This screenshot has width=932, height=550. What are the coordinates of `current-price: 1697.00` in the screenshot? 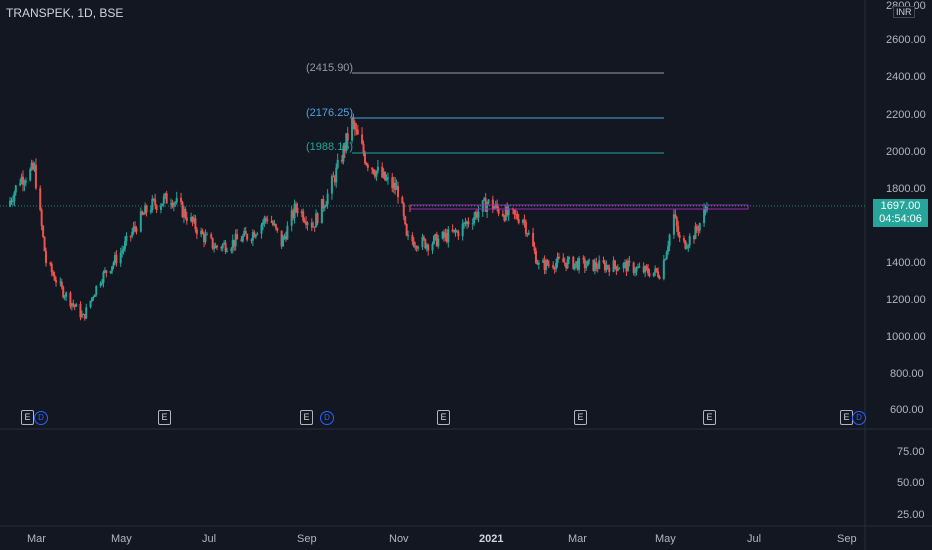 It's located at (900, 206).